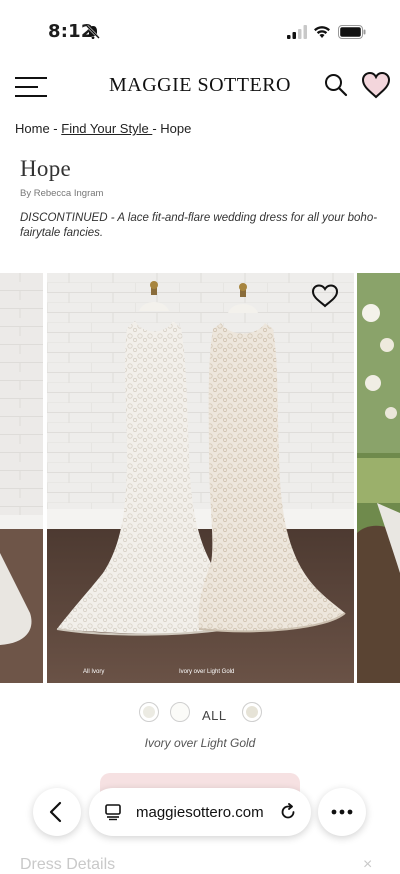 This screenshot has height=874, width=400. I want to click on accordion-toggle-icon: ×, so click(367, 865).